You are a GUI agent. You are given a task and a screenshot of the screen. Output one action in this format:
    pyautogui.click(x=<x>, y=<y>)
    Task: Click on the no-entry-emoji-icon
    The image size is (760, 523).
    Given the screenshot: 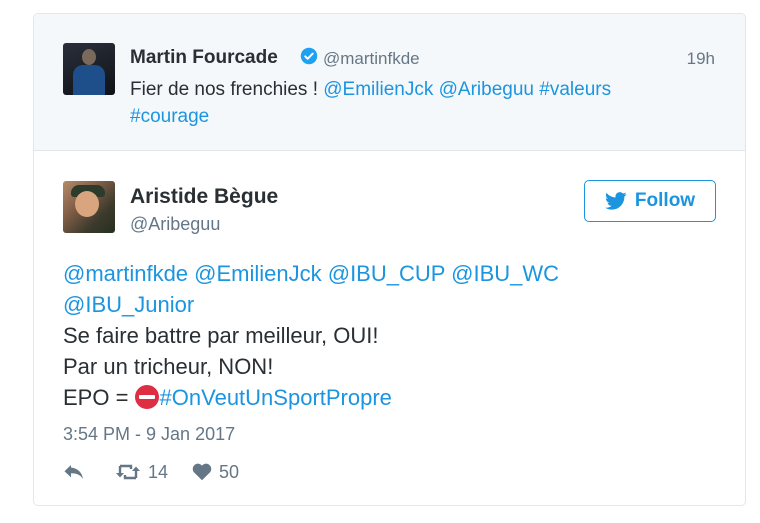 What is the action you would take?
    pyautogui.click(x=146, y=397)
    